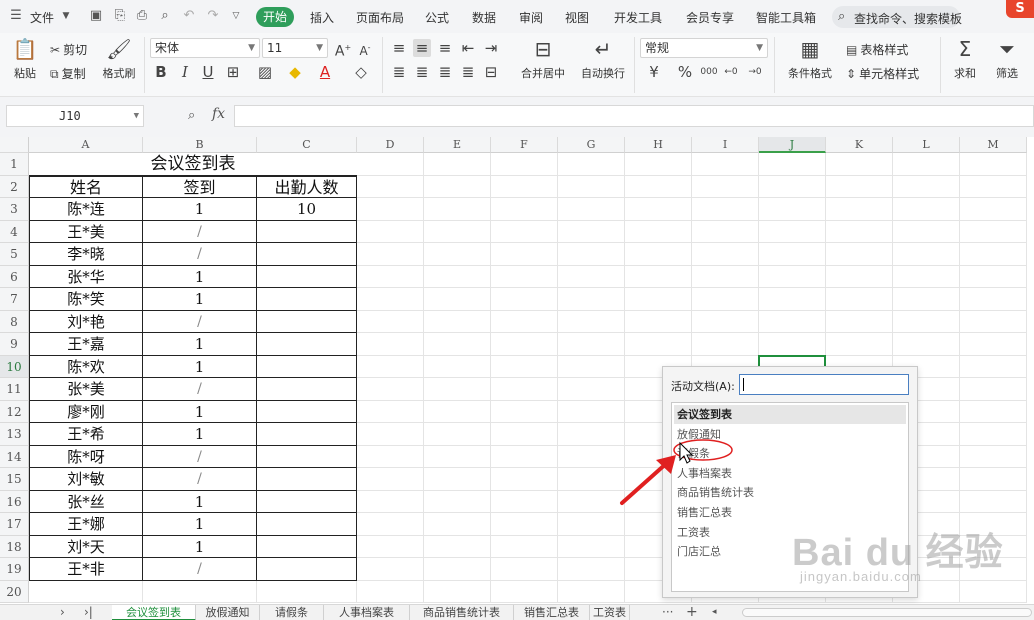 Image resolution: width=1034 pixels, height=620 pixels. What do you see at coordinates (365, 49) in the screenshot?
I see `shrink-font-icon: A-` at bounding box center [365, 49].